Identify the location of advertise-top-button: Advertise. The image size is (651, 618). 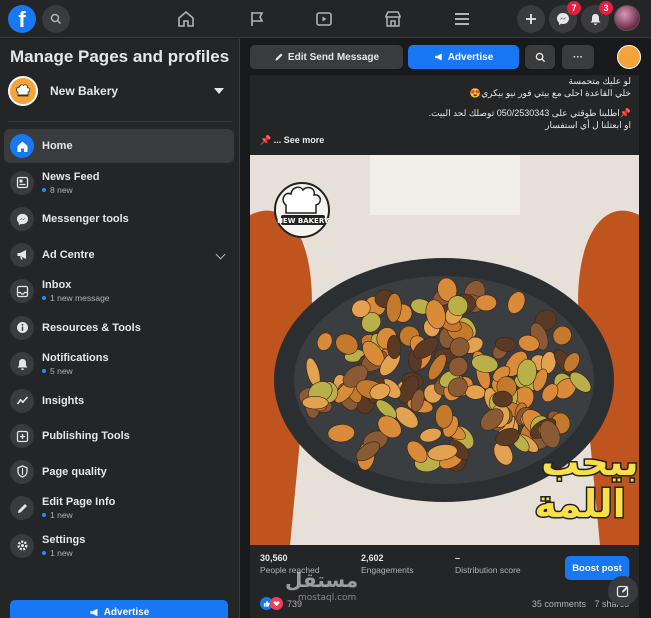
(463, 57).